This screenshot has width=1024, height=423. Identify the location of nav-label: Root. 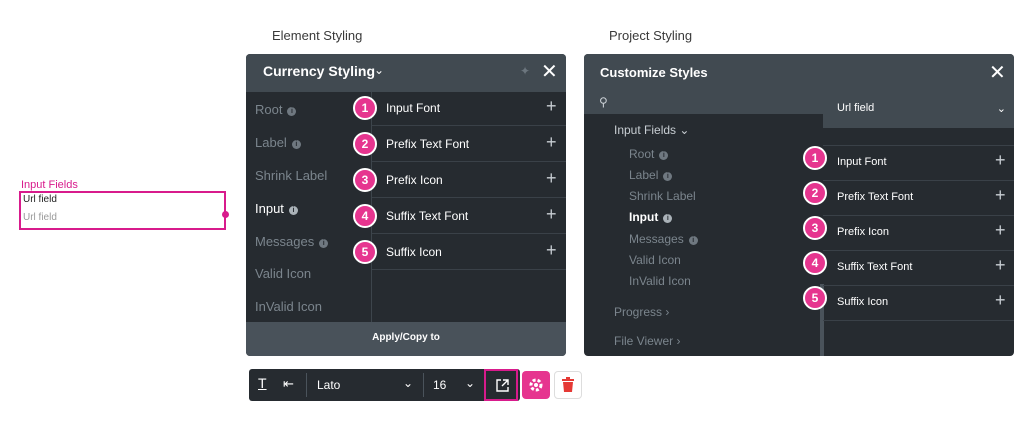
(269, 109).